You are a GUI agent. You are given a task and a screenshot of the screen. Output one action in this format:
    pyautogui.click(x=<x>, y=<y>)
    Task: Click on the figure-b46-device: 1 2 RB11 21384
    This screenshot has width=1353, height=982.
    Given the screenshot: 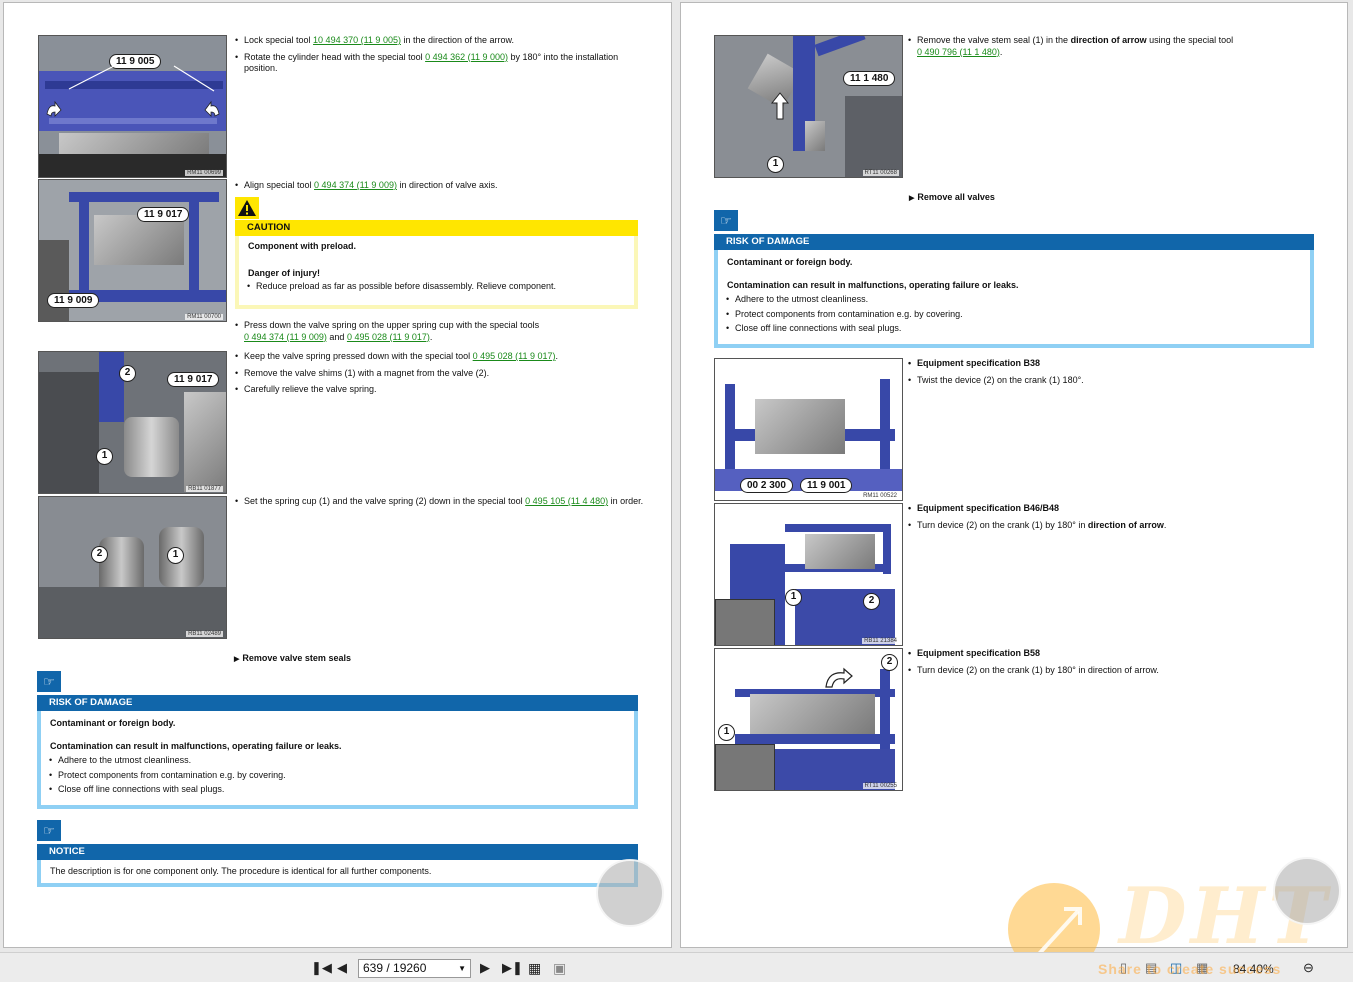 What is the action you would take?
    pyautogui.click(x=808, y=574)
    